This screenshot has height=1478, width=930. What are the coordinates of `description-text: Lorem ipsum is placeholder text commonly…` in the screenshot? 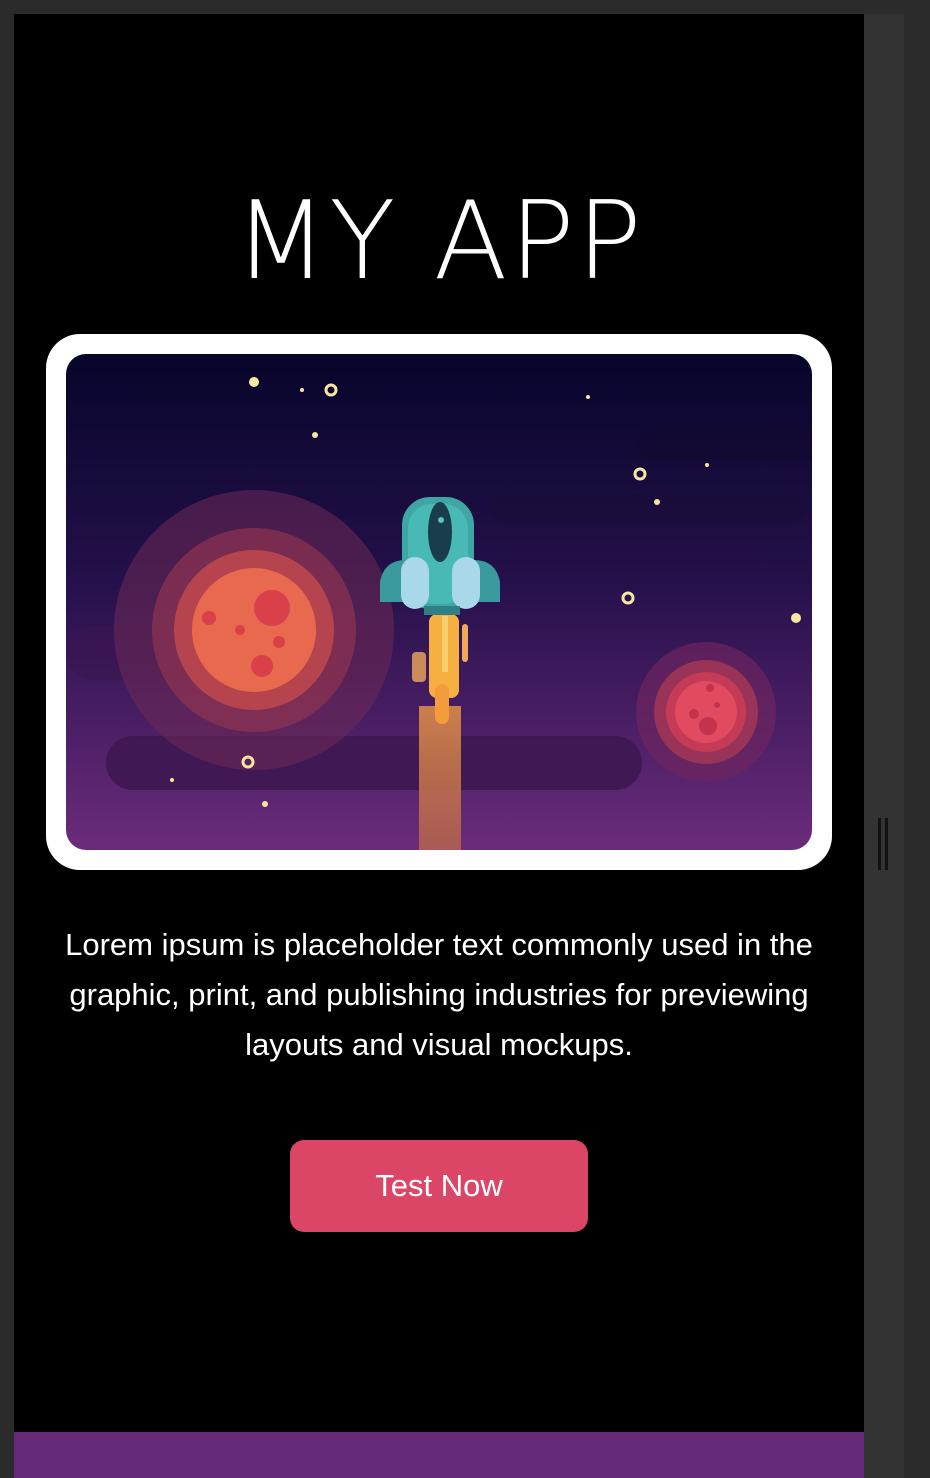 It's located at (439, 994).